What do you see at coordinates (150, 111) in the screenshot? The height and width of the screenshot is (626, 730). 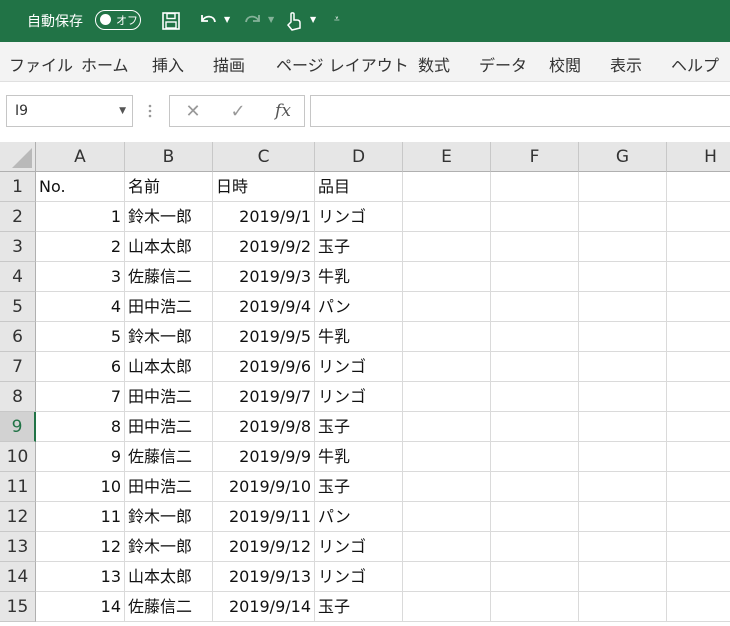 I see `formula-bar-grip-icon` at bounding box center [150, 111].